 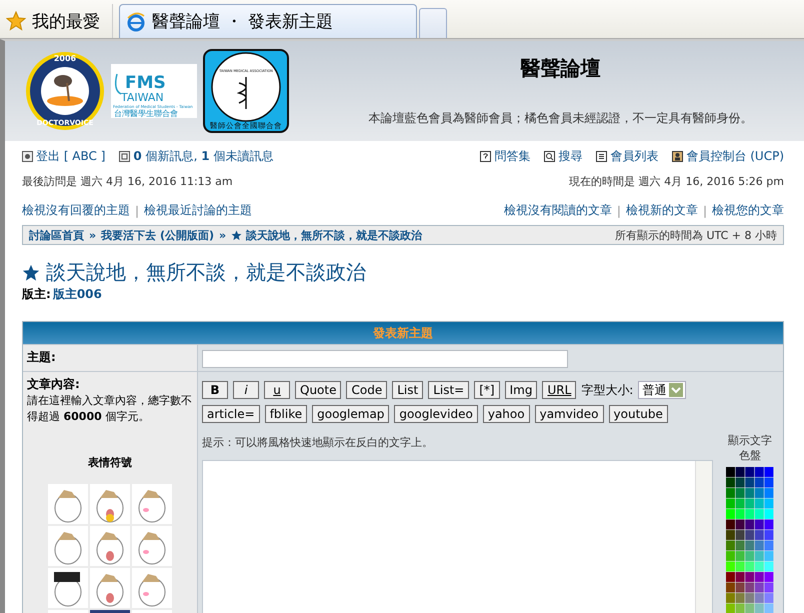 What do you see at coordinates (77, 294) in the screenshot?
I see `moderator-link: 版主006` at bounding box center [77, 294].